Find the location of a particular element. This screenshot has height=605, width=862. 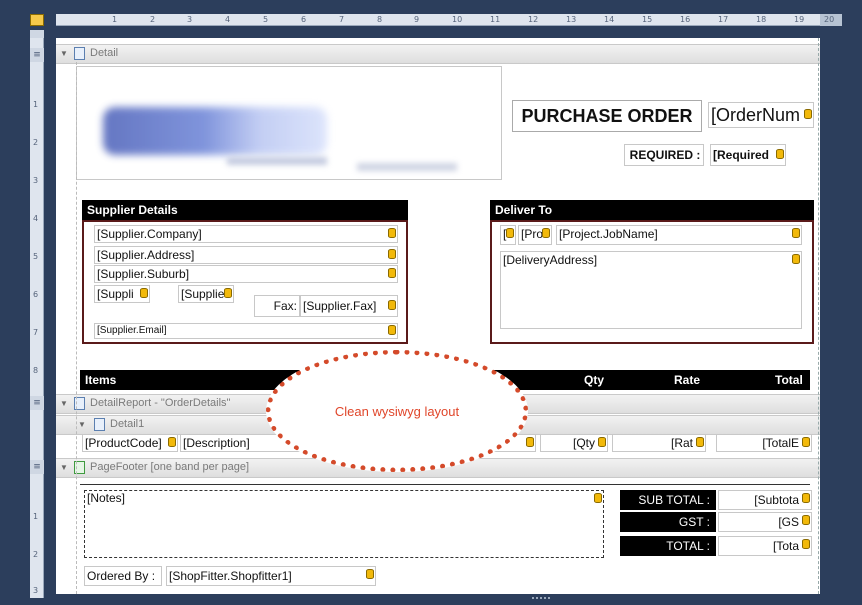

purchase-order-title: PURCHASE ORDER is located at coordinates (607, 116).